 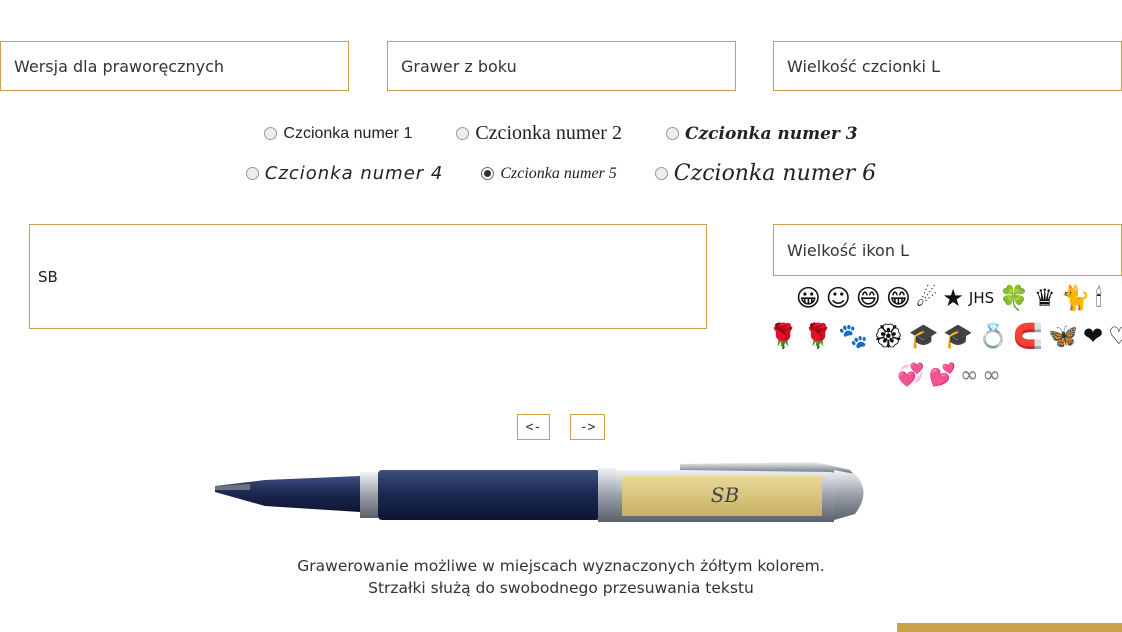 I want to click on font-label-2: Czcionka numer 2, so click(x=548, y=133).